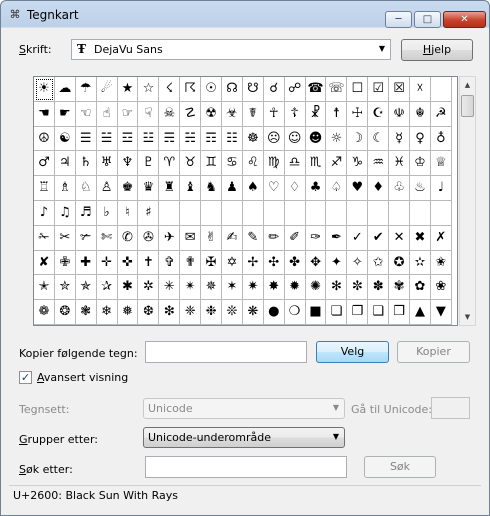 The width and height of the screenshot is (490, 516). Describe the element at coordinates (420, 89) in the screenshot. I see `character-cell: ☓` at that location.